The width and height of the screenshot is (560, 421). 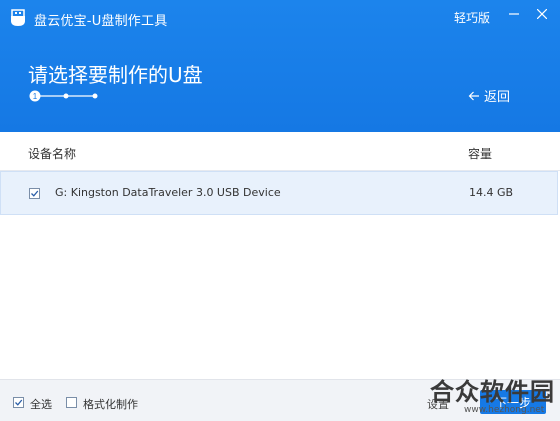 I want to click on table-header: 设备名称 容量, so click(x=280, y=151).